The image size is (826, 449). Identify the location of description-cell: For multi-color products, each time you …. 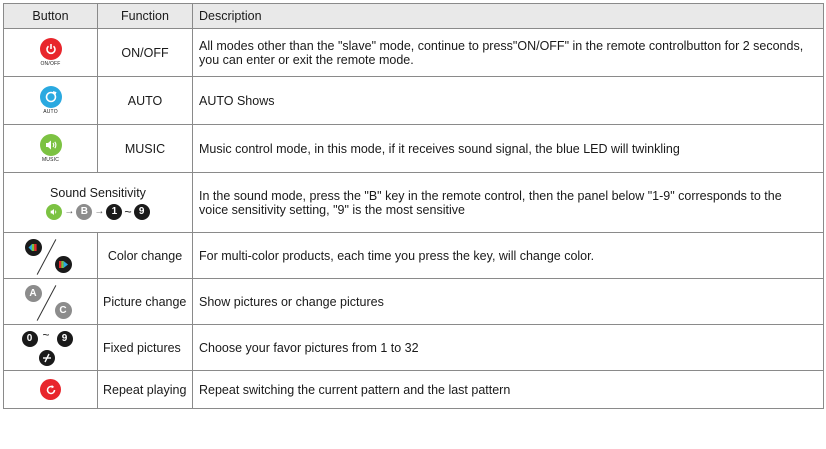
(508, 255).